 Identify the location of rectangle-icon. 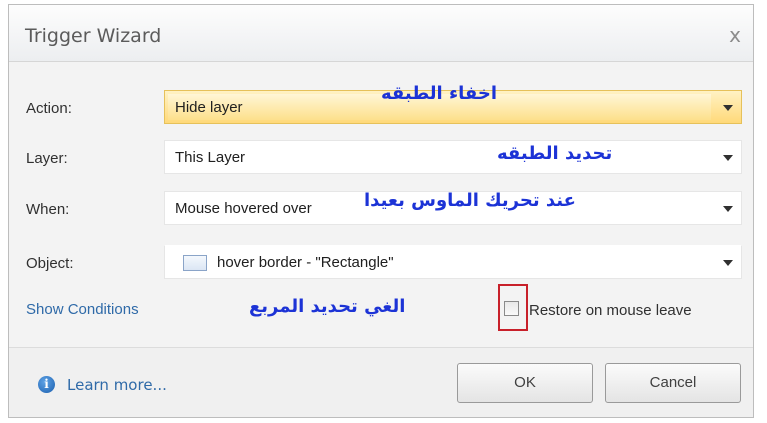
(195, 263).